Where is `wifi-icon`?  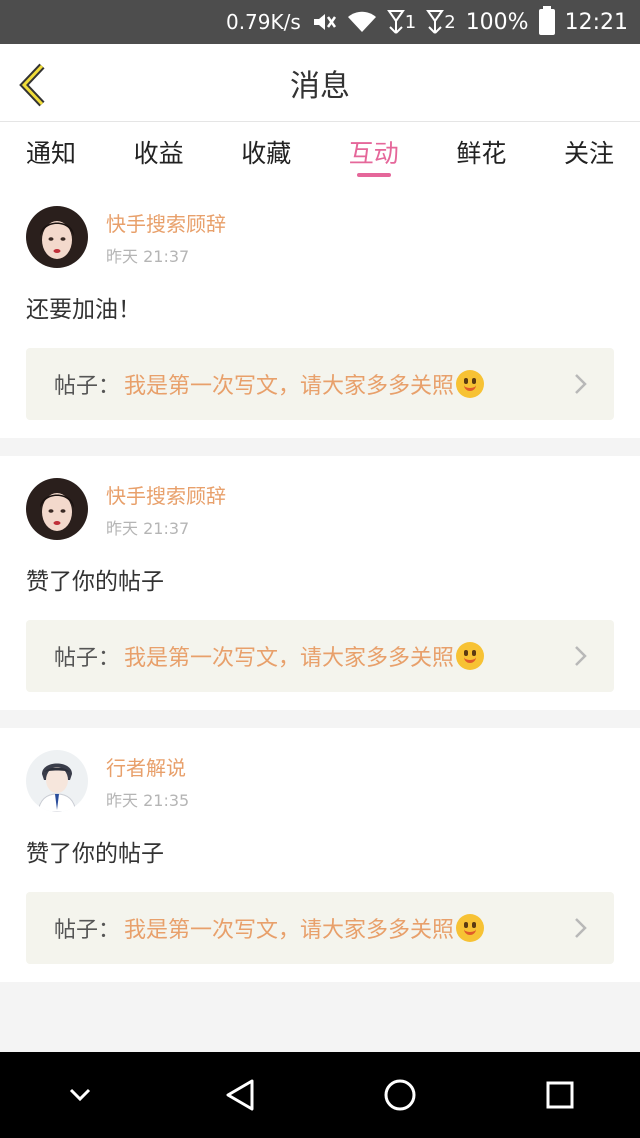 wifi-icon is located at coordinates (362, 22).